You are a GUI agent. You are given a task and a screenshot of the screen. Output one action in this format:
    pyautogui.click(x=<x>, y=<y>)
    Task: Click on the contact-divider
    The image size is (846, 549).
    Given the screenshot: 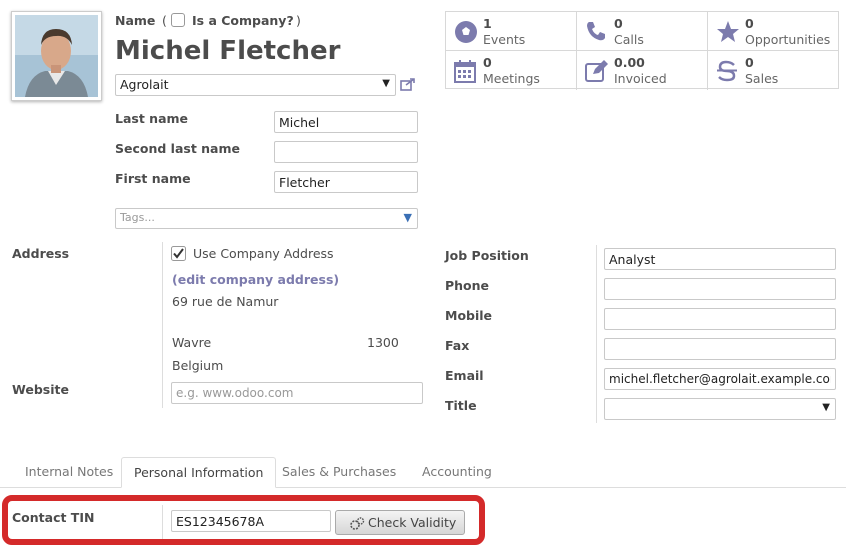 What is the action you would take?
    pyautogui.click(x=596, y=334)
    